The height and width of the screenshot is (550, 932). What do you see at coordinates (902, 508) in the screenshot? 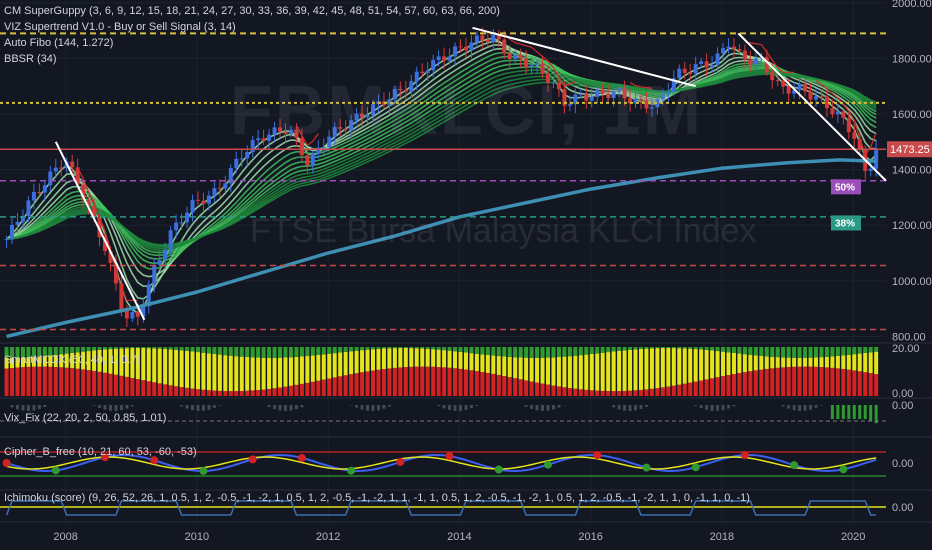
I see `pane-tick-label: 0.00` at bounding box center [902, 508].